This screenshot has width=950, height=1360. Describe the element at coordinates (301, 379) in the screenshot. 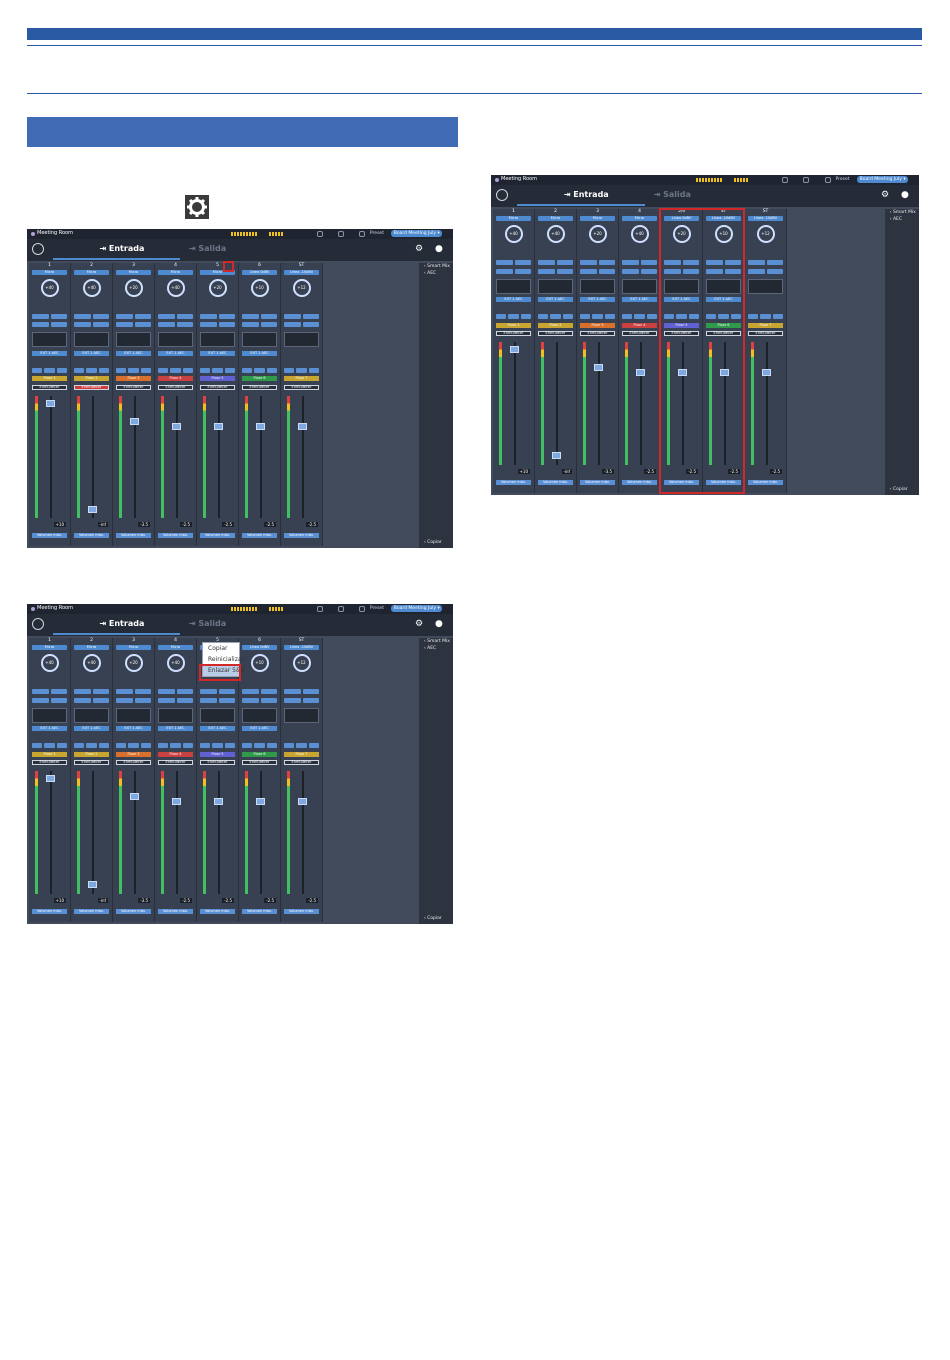

I see `floor-assign: Floor 7` at that location.